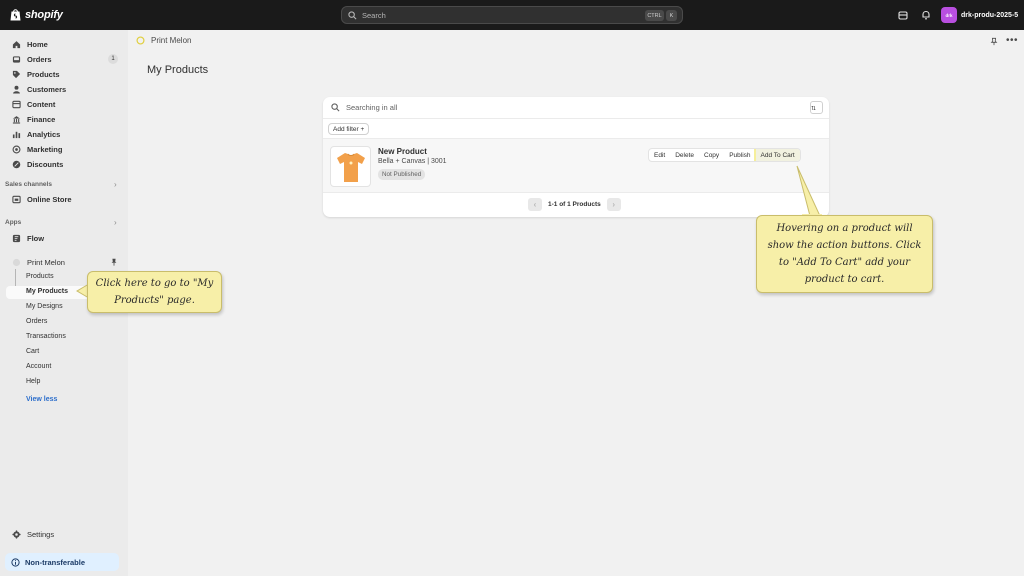 This screenshot has width=1024, height=576. What do you see at coordinates (903, 15) in the screenshot?
I see `store-icon` at bounding box center [903, 15].